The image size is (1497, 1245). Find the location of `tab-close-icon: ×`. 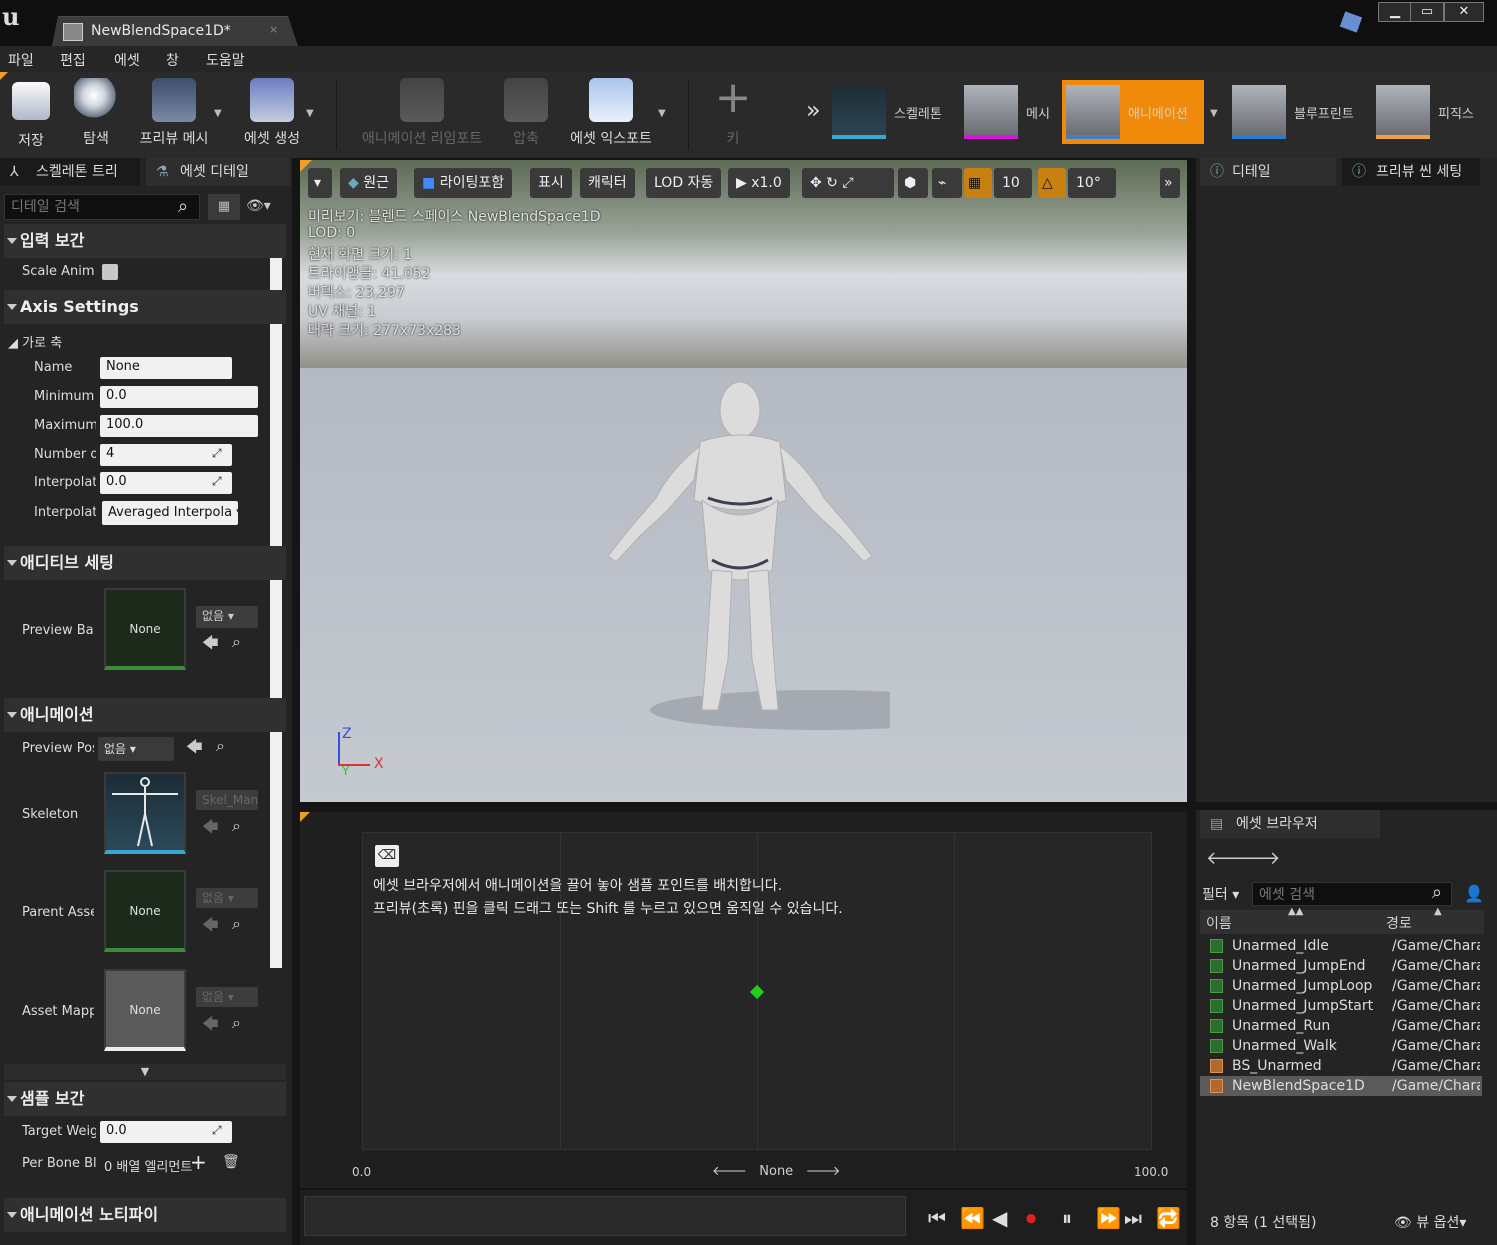

tab-close-icon: × is located at coordinates (273, 29).